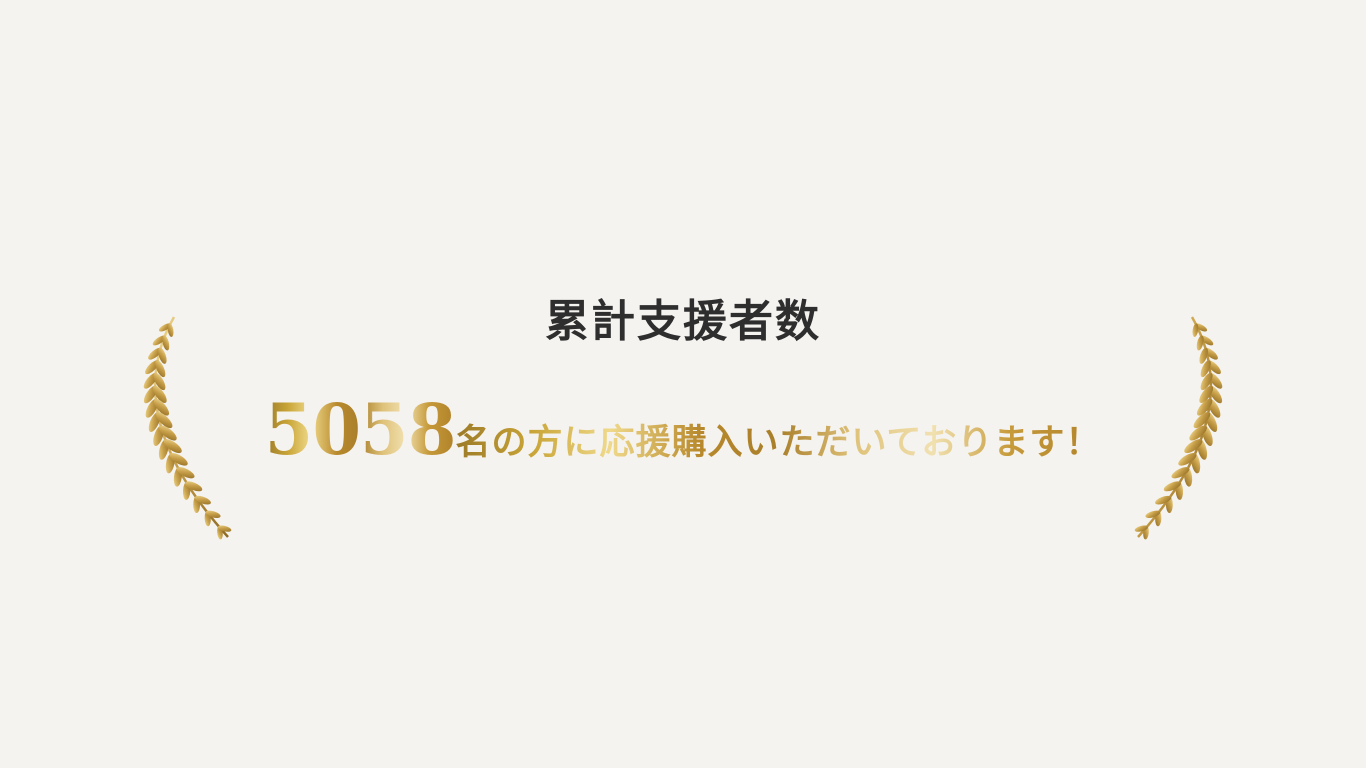 This screenshot has width=1366, height=768. What do you see at coordinates (683, 321) in the screenshot?
I see `section-title: 累計支援者数` at bounding box center [683, 321].